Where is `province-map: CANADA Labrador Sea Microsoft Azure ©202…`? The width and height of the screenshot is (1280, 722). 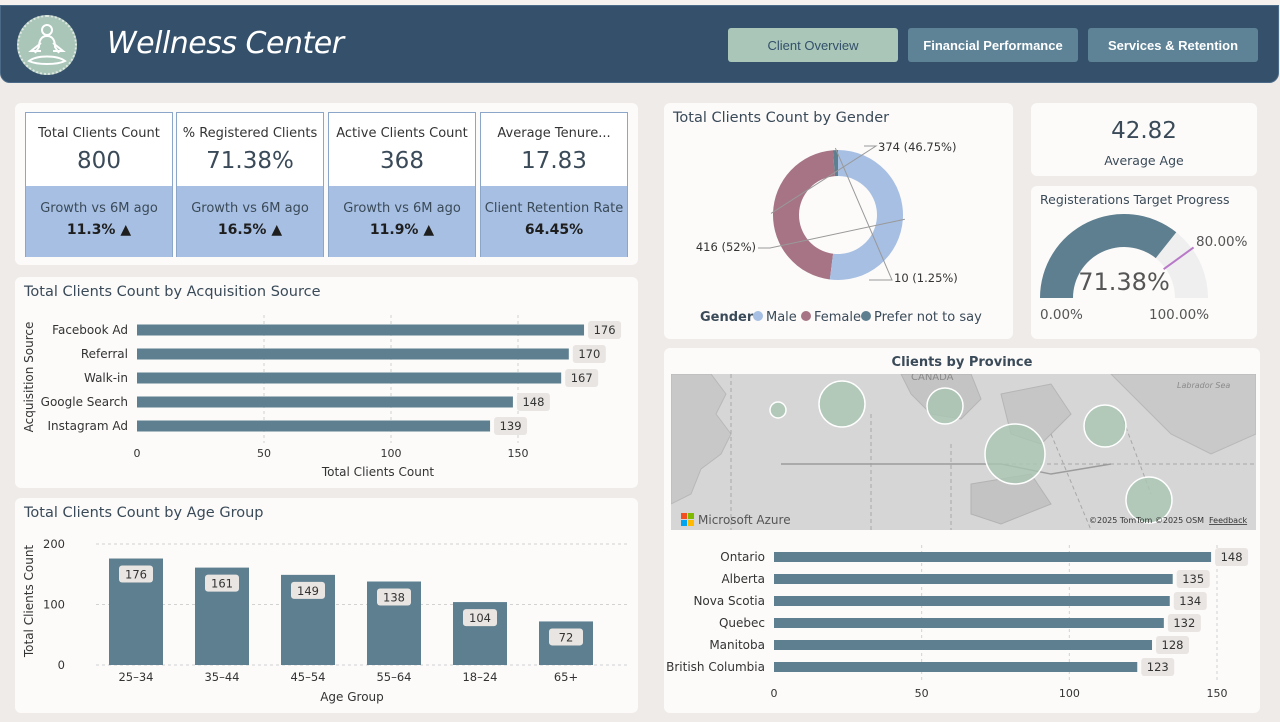
province-map: CANADA Labrador Sea Microsoft Azure ©202… is located at coordinates (963, 452).